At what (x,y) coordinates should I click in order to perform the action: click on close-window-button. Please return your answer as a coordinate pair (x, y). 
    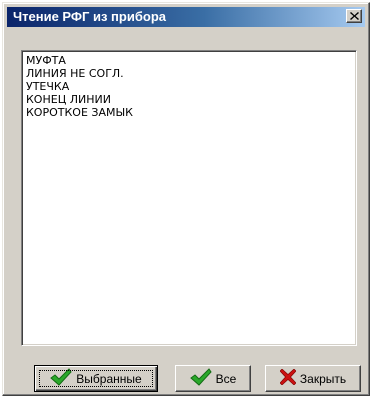
    Looking at the image, I should click on (354, 16).